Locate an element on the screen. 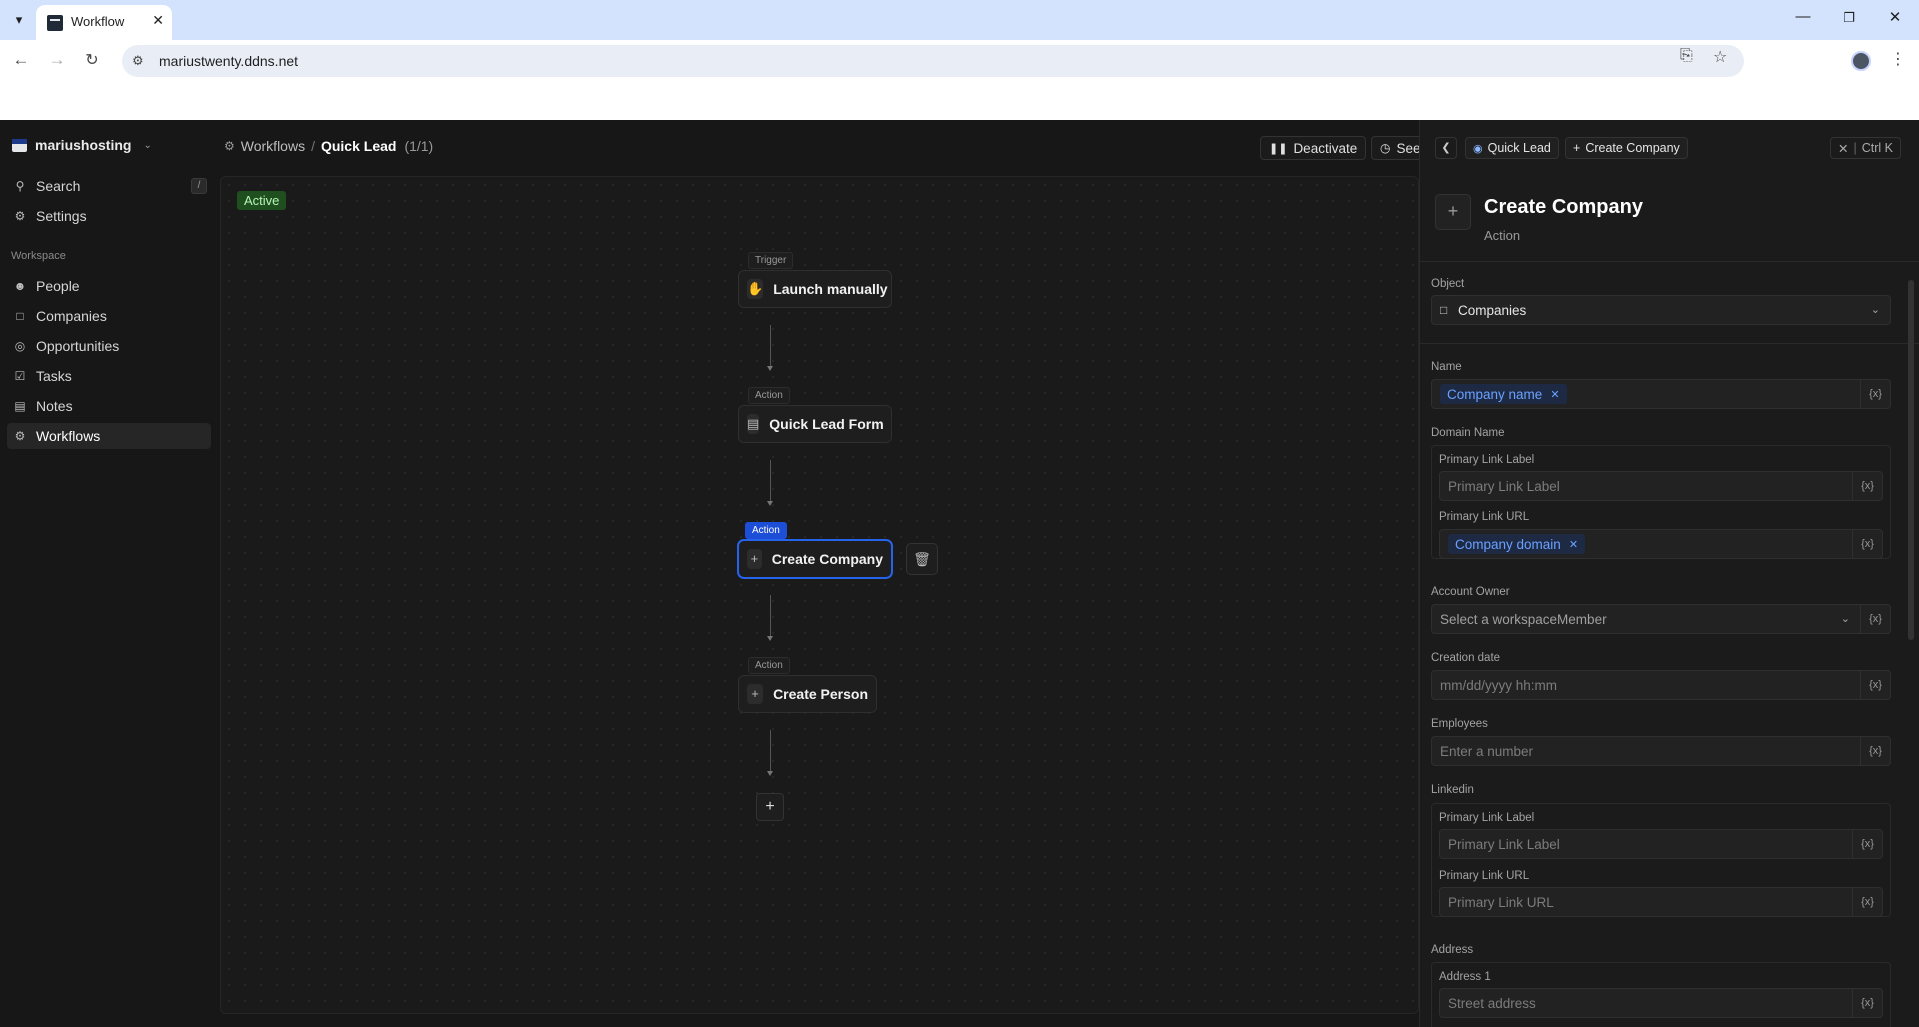 The image size is (1919, 1027). status-badge: Active is located at coordinates (262, 200).